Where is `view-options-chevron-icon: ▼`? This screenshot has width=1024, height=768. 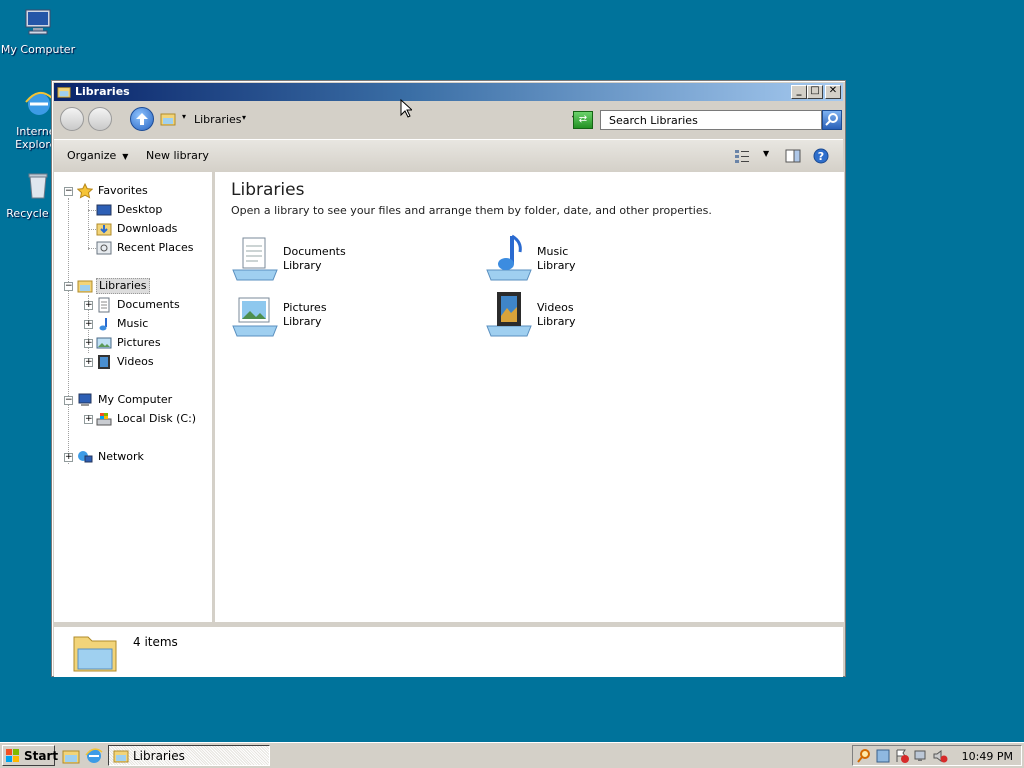 view-options-chevron-icon: ▼ is located at coordinates (766, 153).